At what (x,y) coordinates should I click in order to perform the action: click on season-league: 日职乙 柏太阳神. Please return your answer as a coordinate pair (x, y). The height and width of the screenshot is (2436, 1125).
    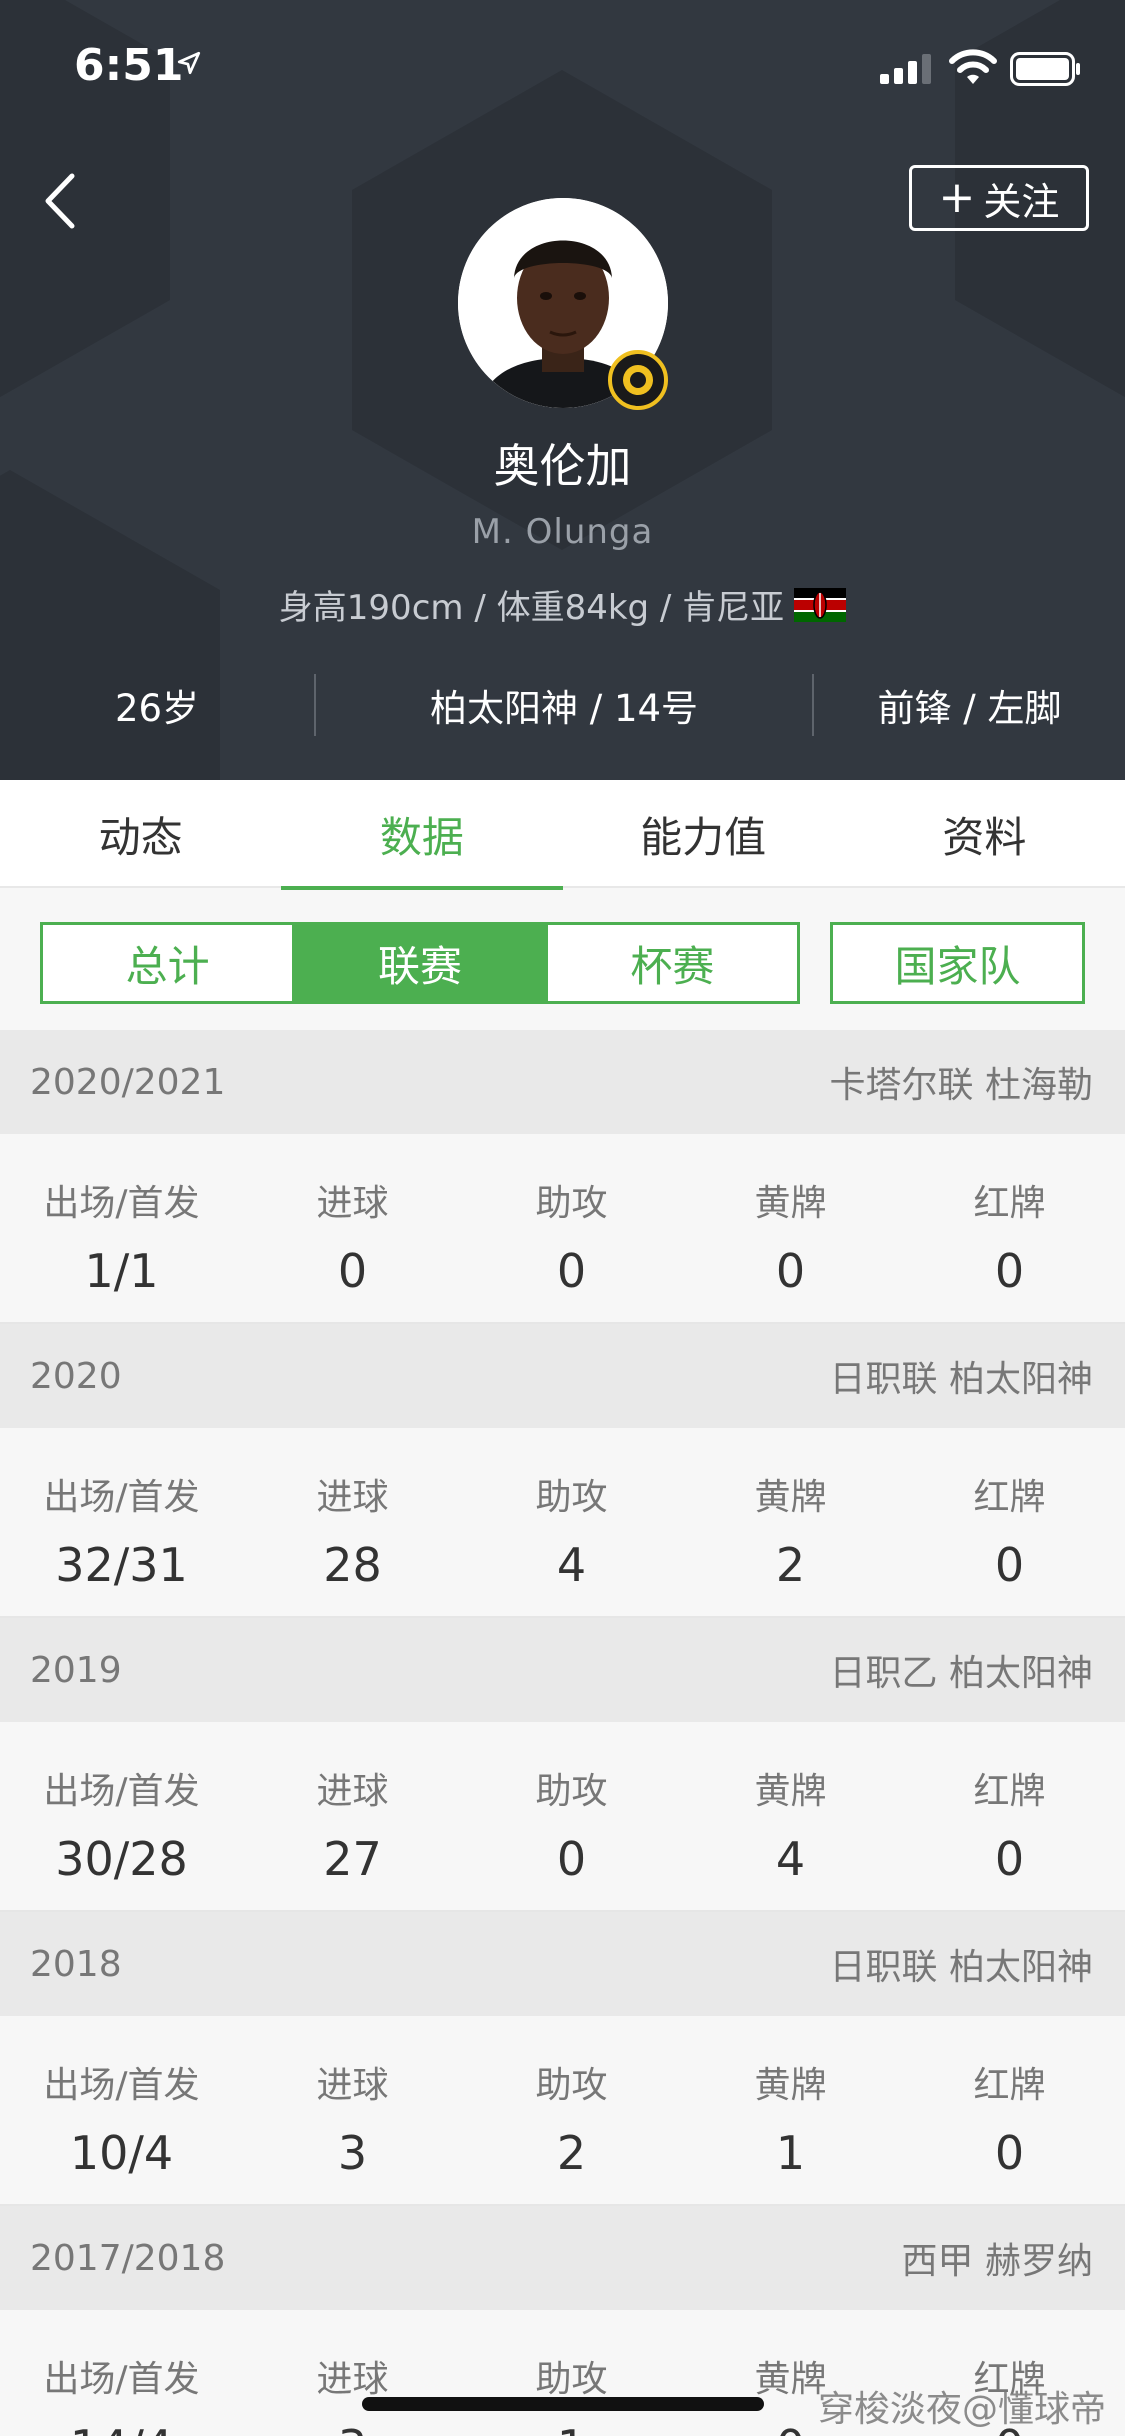
    Looking at the image, I should click on (961, 1673).